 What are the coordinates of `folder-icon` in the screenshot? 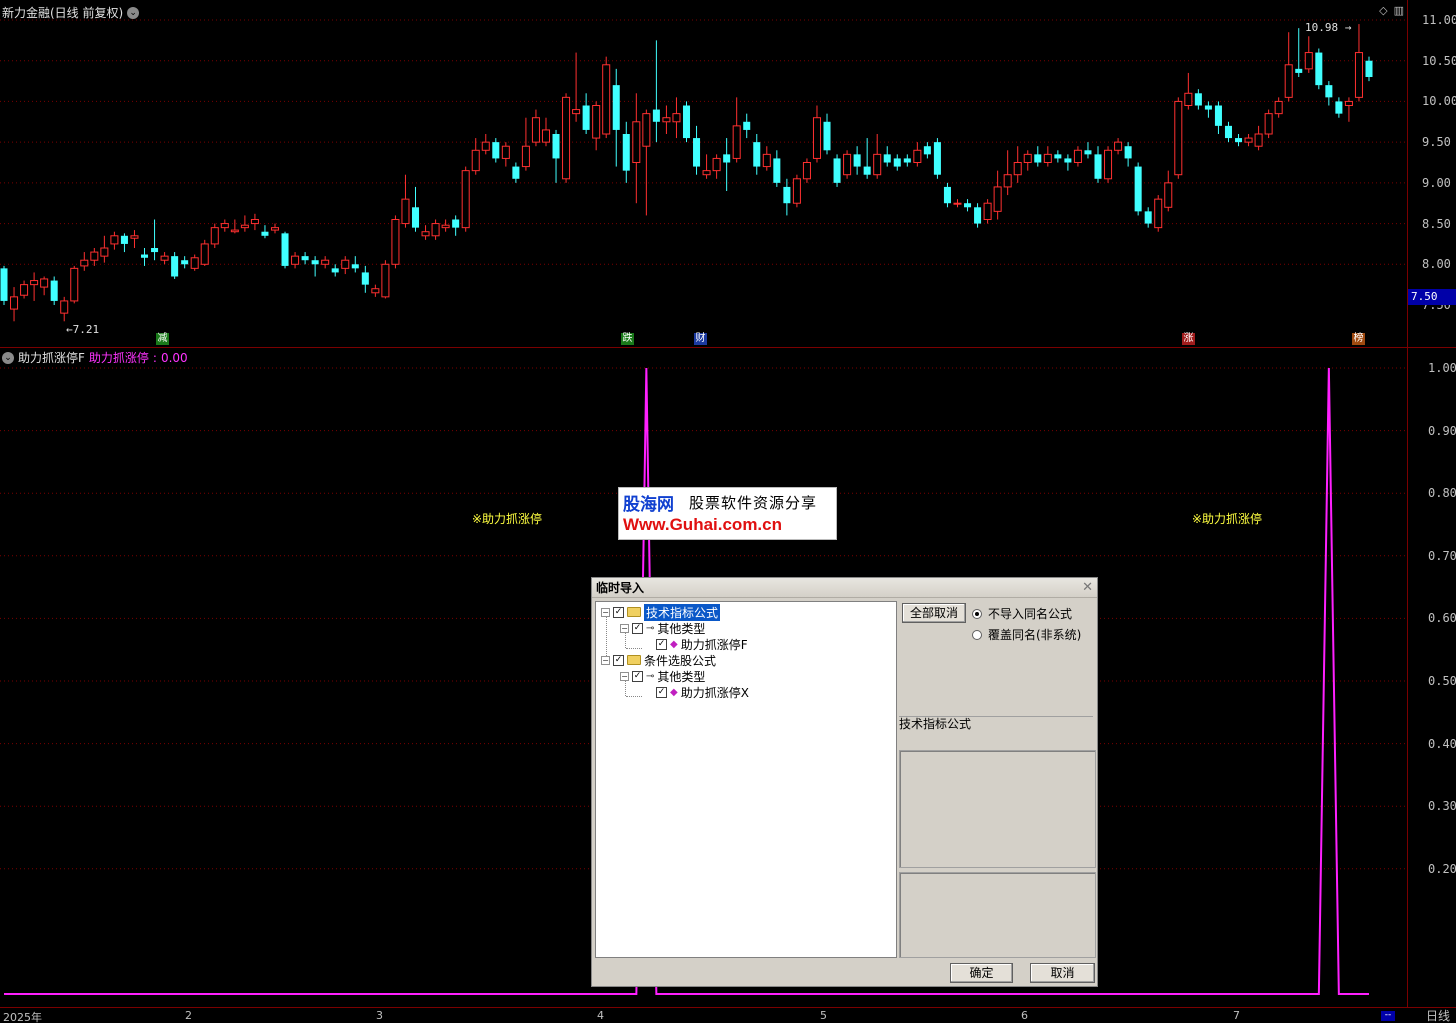 It's located at (634, 612).